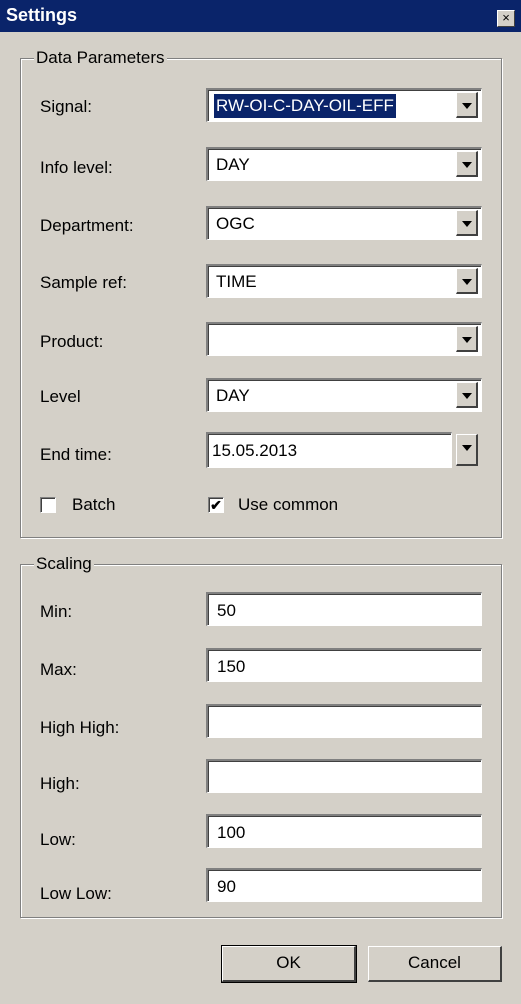 The width and height of the screenshot is (521, 1004). I want to click on level-select: DAY, so click(344, 395).